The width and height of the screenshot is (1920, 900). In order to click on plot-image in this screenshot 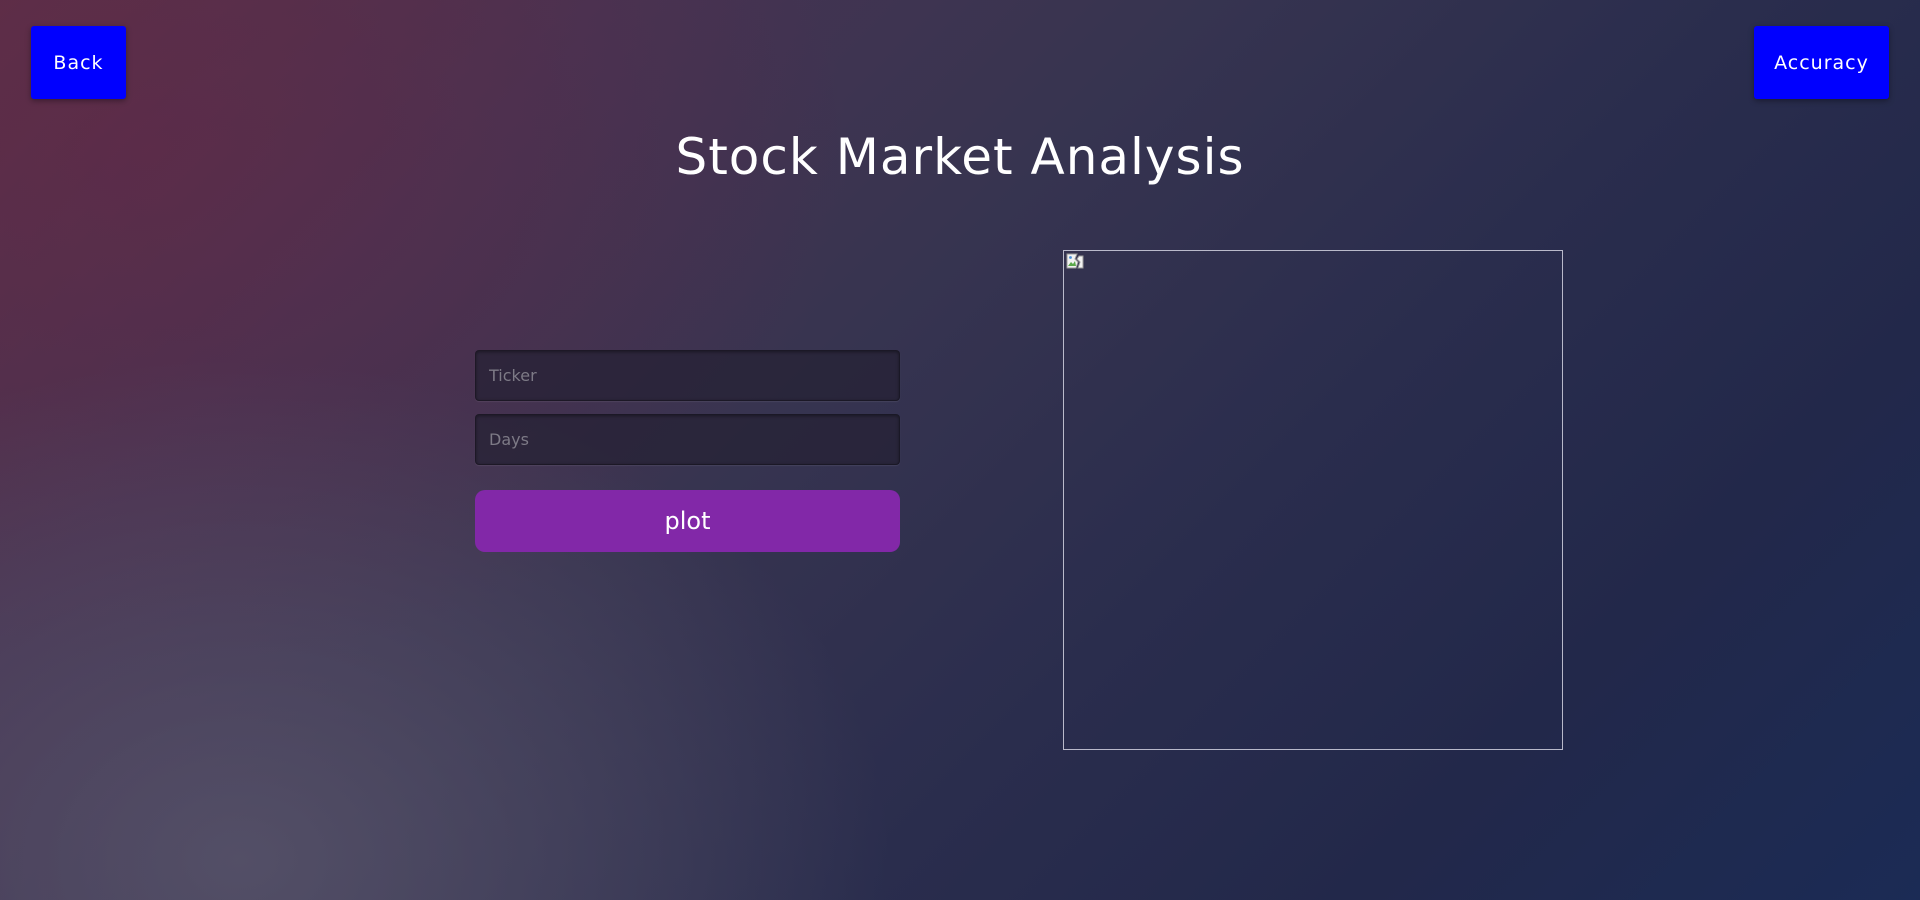, I will do `click(1313, 500)`.